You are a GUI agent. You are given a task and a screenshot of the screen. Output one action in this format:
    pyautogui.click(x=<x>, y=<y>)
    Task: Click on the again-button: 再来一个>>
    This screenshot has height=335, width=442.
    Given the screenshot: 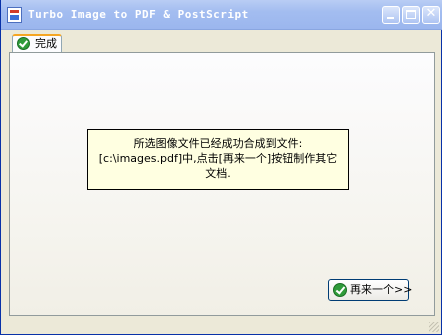 What is the action you would take?
    pyautogui.click(x=370, y=290)
    